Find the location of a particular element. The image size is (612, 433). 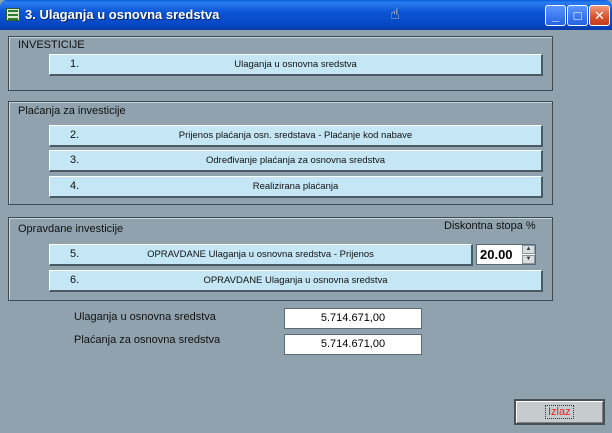

button-label: Realizirana plaćanja is located at coordinates (295, 186).